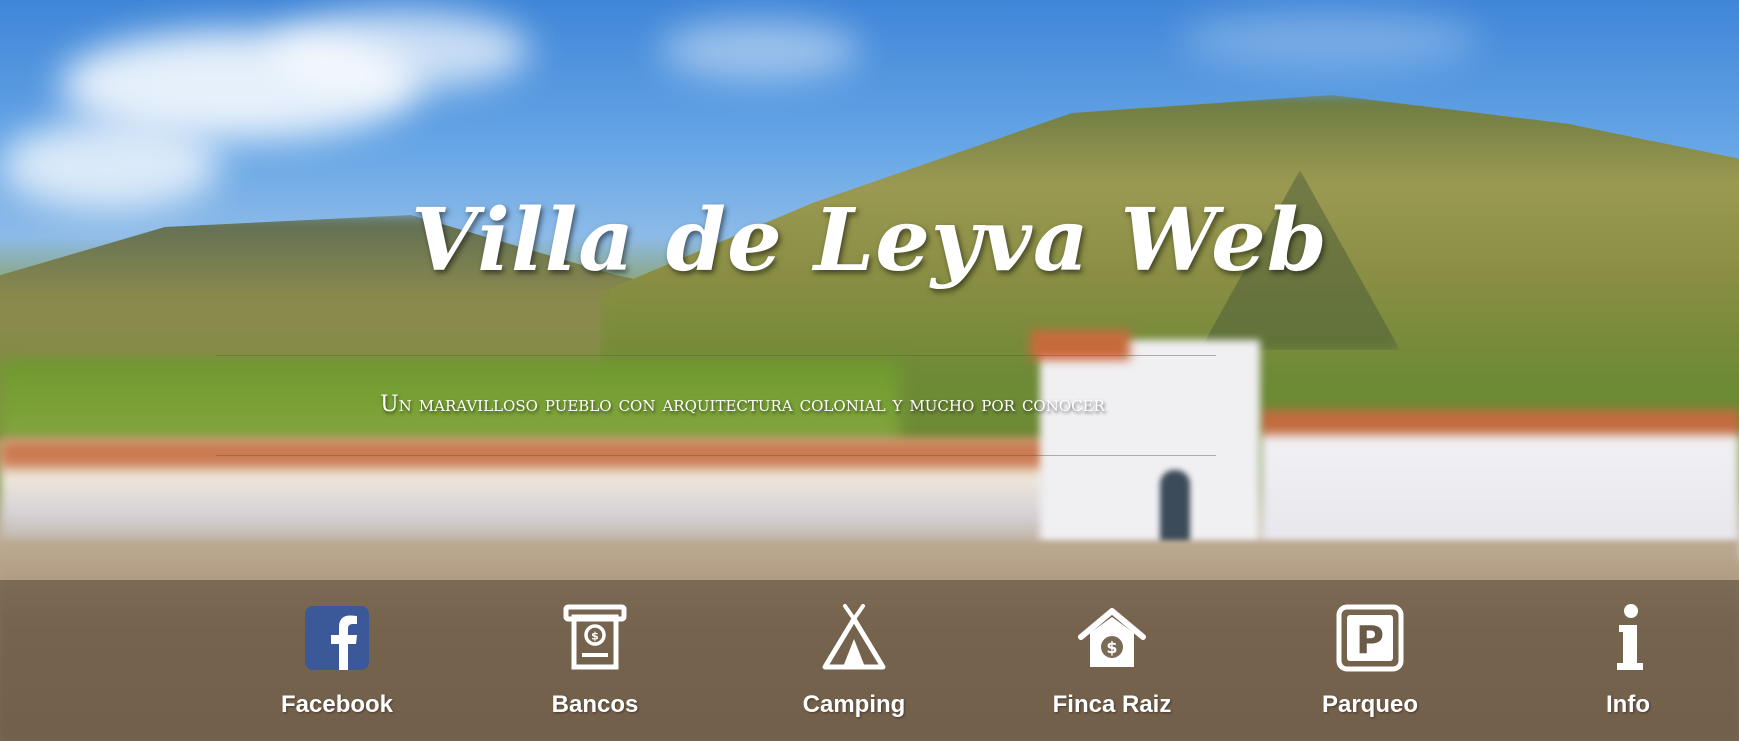 The image size is (1739, 741). I want to click on nav-camping-label: Camping, so click(854, 704).